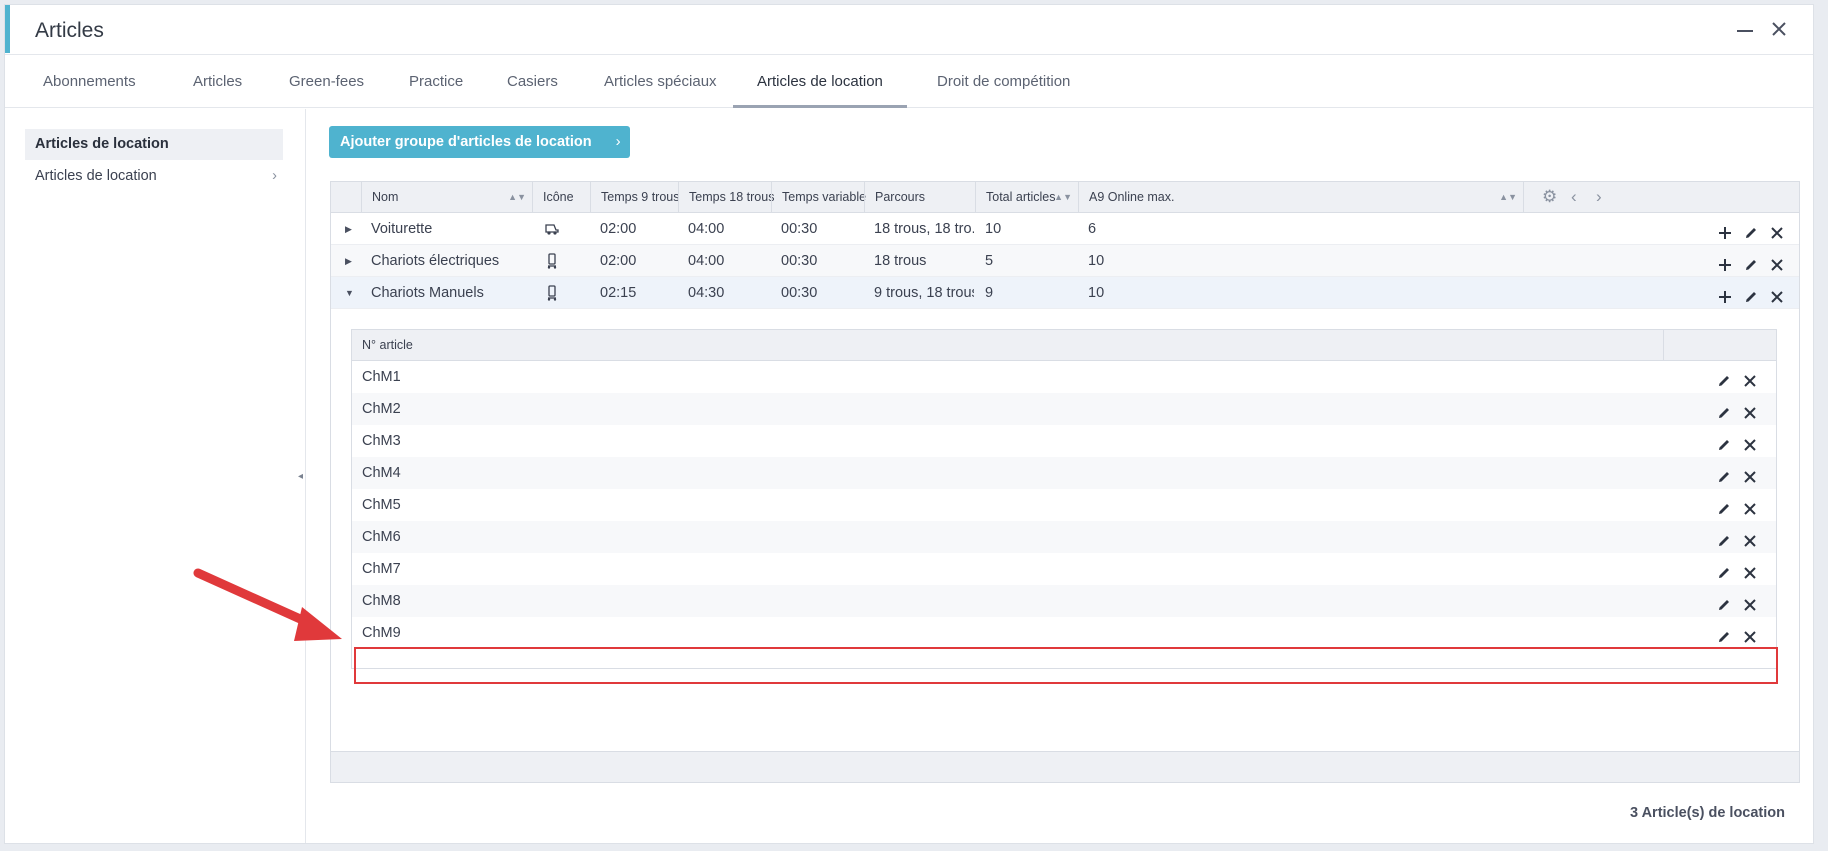 This screenshot has width=1828, height=851. What do you see at coordinates (1064, 473) in the screenshot?
I see `list-item: ChM4` at bounding box center [1064, 473].